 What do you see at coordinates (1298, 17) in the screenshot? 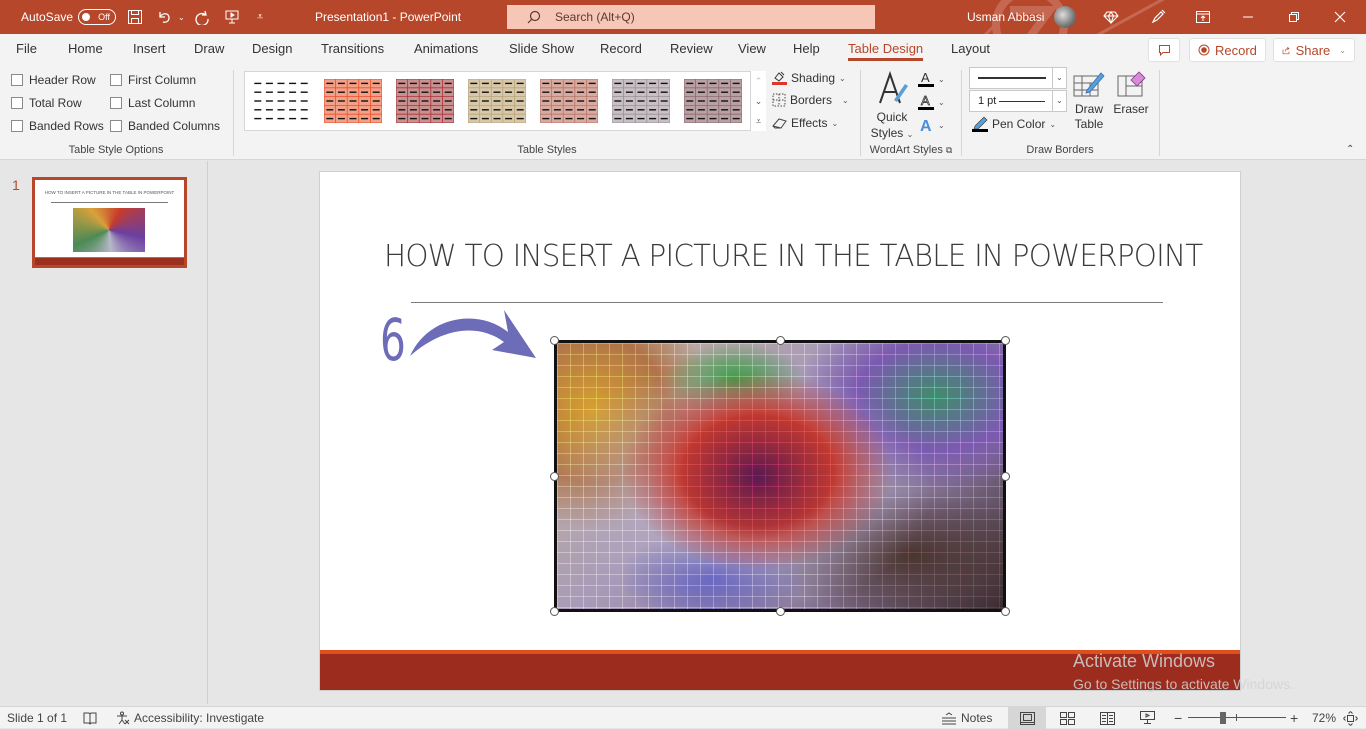
I see `restore-icon` at bounding box center [1298, 17].